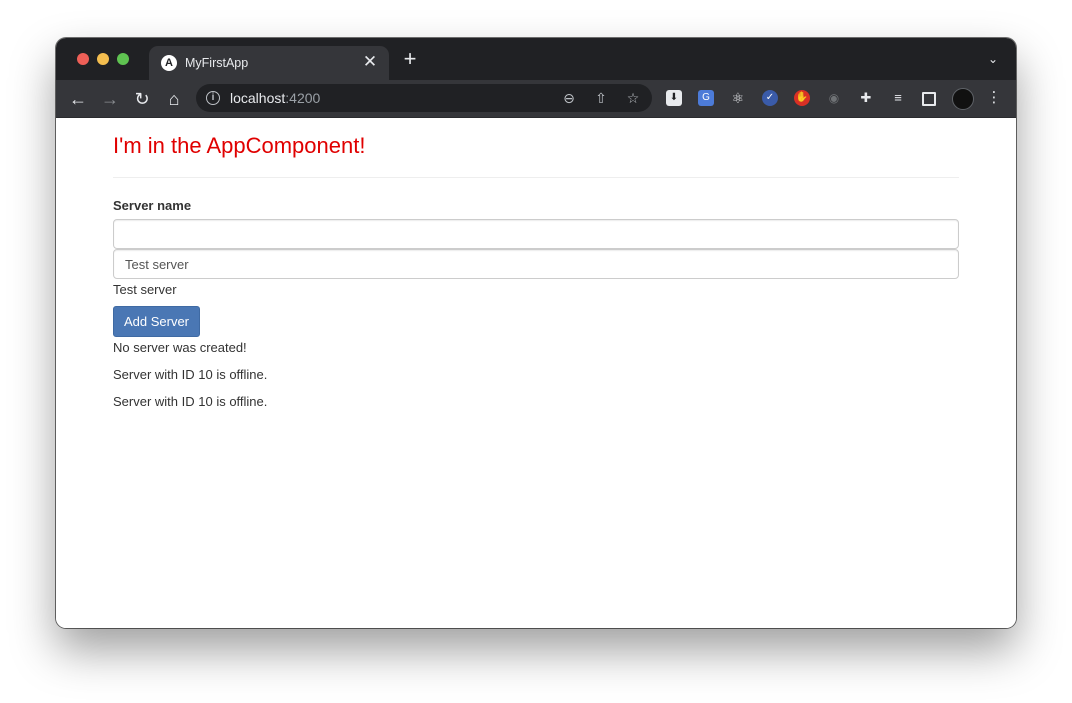 This screenshot has height=703, width=1072. What do you see at coordinates (217, 63) in the screenshot?
I see `tab-title: MyFirstApp` at bounding box center [217, 63].